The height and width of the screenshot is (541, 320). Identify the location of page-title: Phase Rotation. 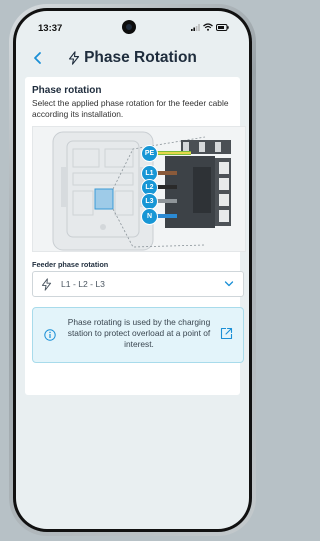
(132, 58).